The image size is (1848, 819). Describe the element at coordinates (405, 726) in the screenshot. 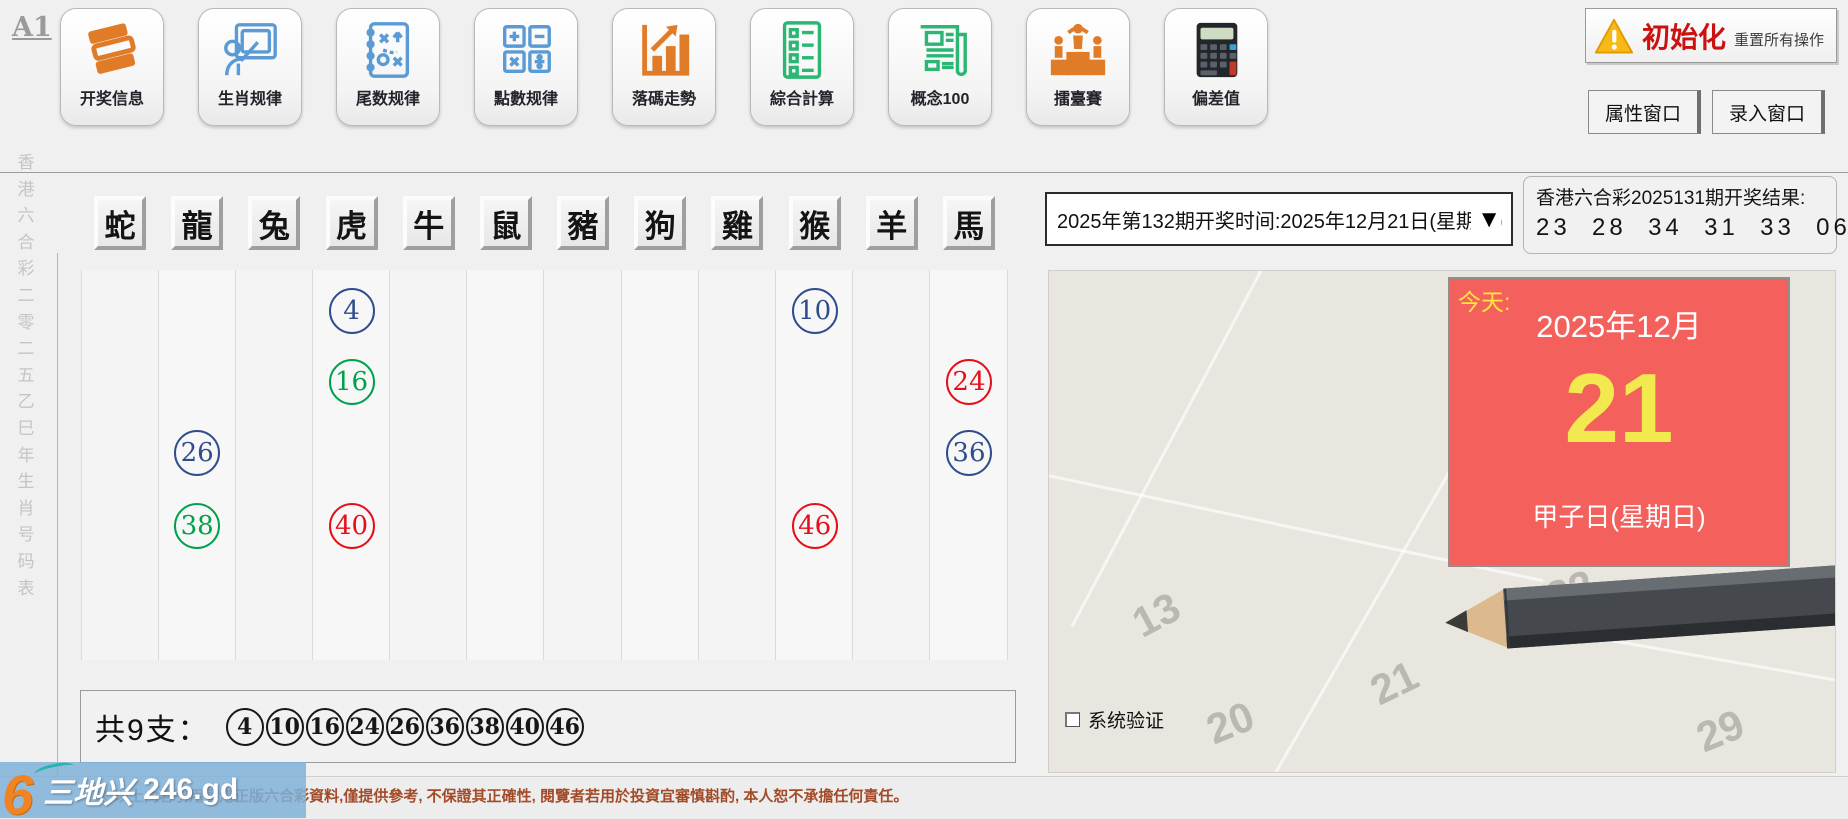

I see `summary-numbers: 4 10 16 24 26 36 38 40 46` at that location.